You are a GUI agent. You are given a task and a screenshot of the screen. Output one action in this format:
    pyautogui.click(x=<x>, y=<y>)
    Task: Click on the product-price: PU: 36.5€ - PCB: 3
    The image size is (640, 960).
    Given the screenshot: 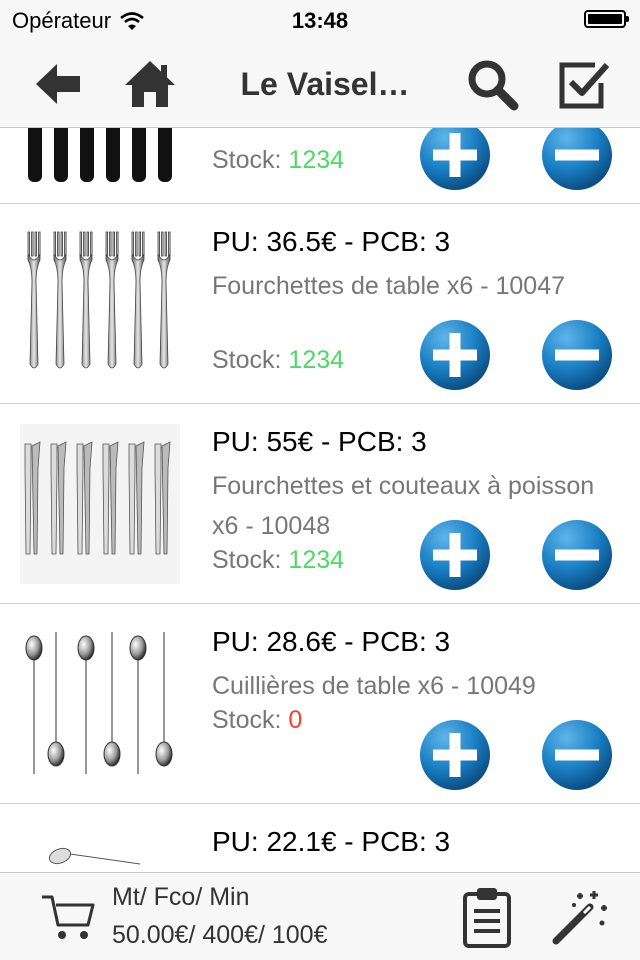 What is the action you would take?
    pyautogui.click(x=331, y=241)
    